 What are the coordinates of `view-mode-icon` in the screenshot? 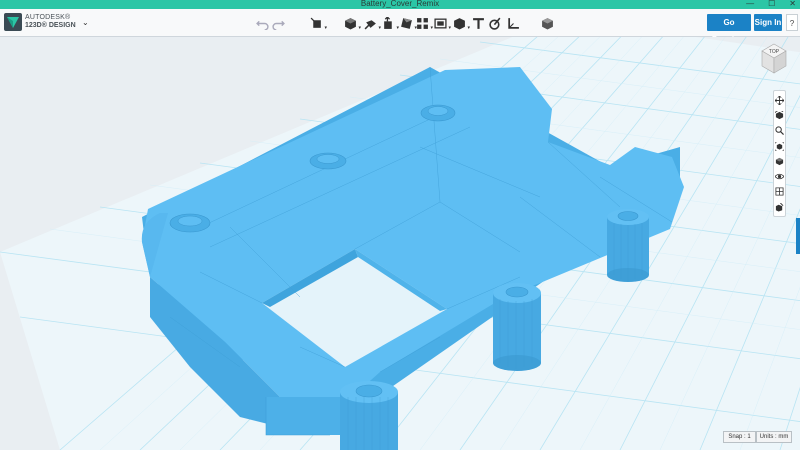 It's located at (779, 161).